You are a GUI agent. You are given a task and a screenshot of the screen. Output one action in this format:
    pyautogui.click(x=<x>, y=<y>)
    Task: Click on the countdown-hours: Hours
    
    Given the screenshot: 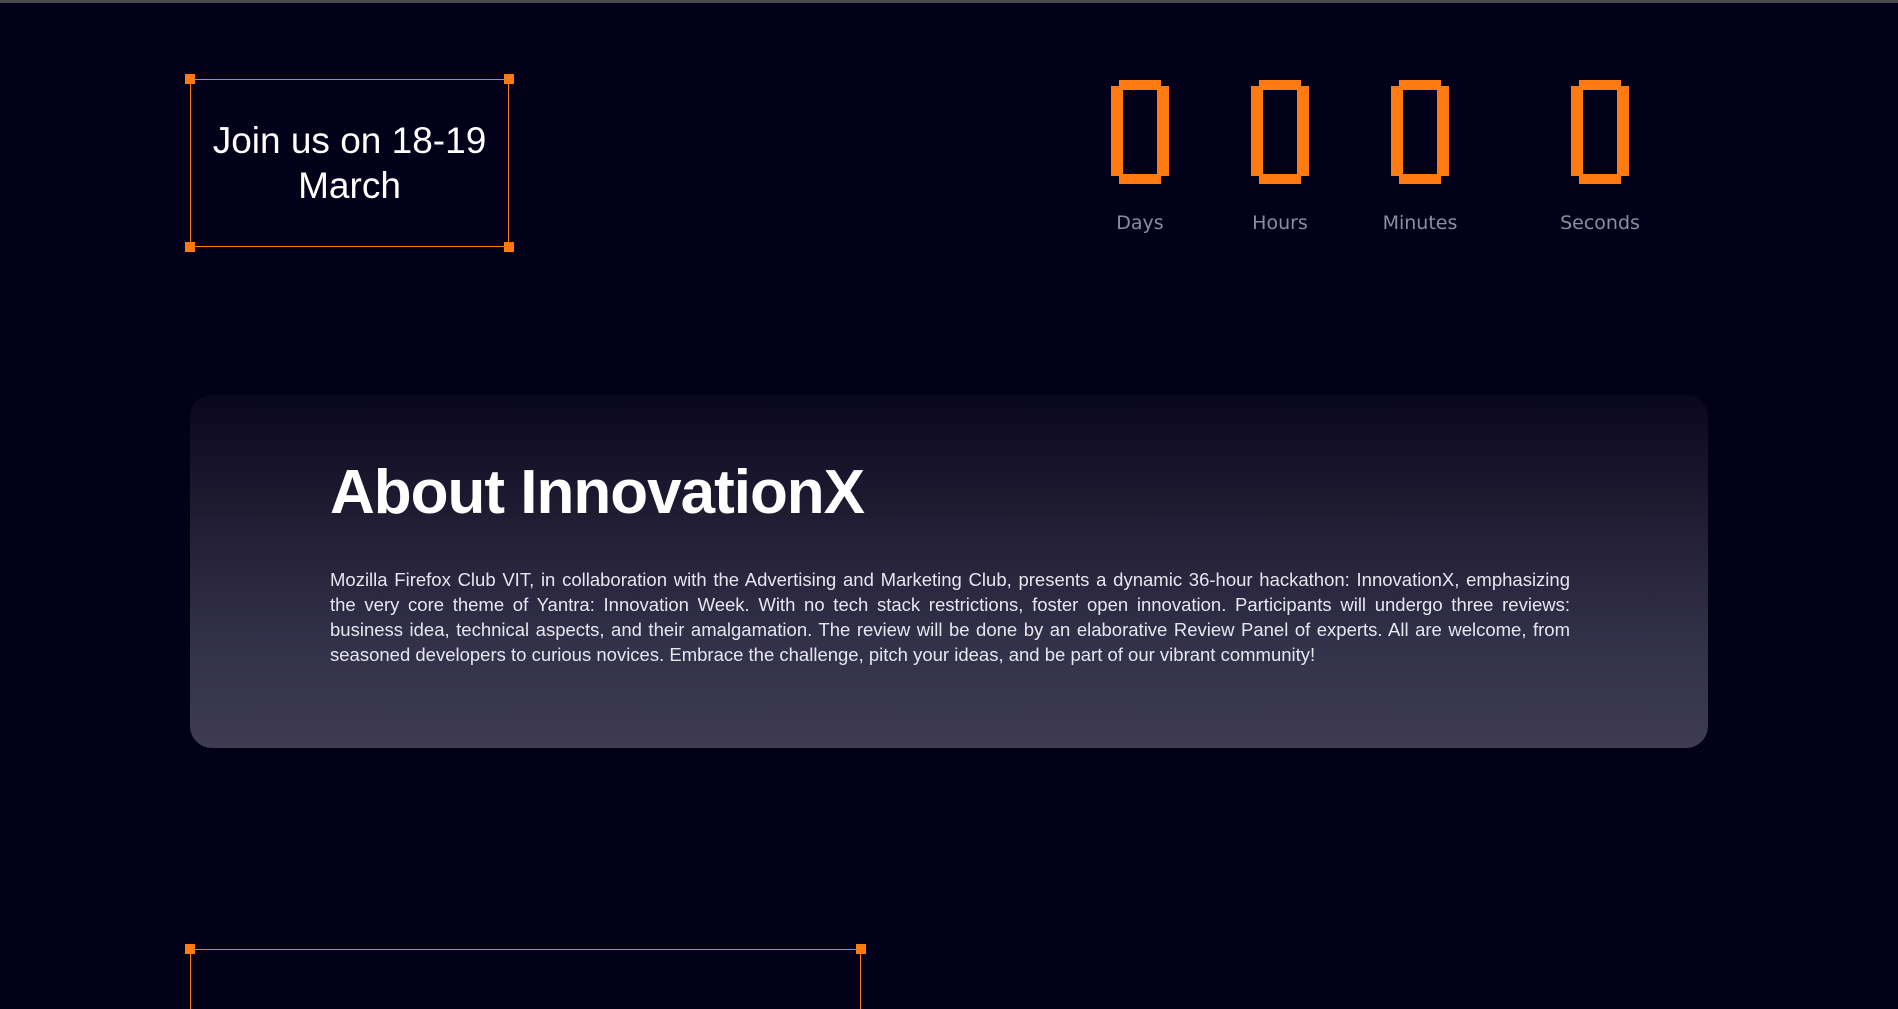 What is the action you would take?
    pyautogui.click(x=1280, y=157)
    